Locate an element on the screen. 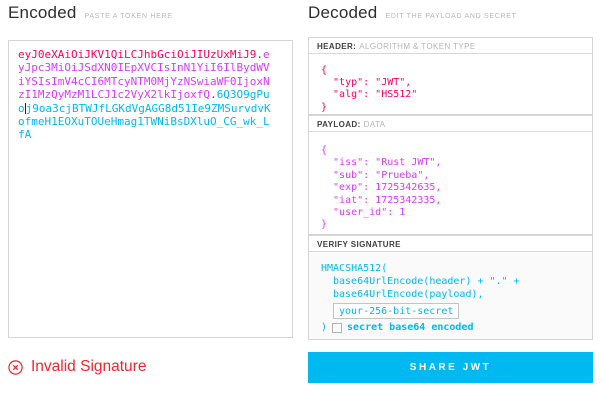 This screenshot has height=401, width=603. encoded-heading: Encoded PASTE A TOKEN HERE is located at coordinates (90, 13).